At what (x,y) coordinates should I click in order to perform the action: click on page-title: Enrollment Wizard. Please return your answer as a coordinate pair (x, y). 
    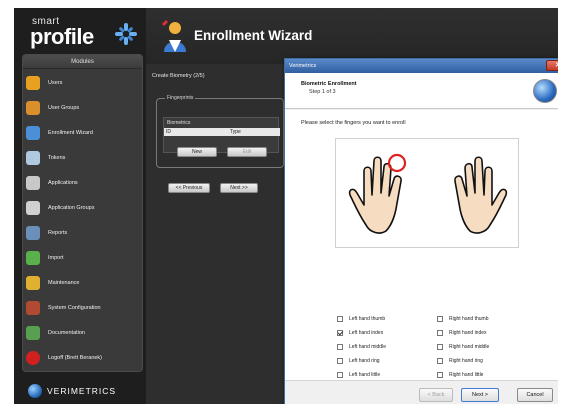
    Looking at the image, I should click on (253, 35).